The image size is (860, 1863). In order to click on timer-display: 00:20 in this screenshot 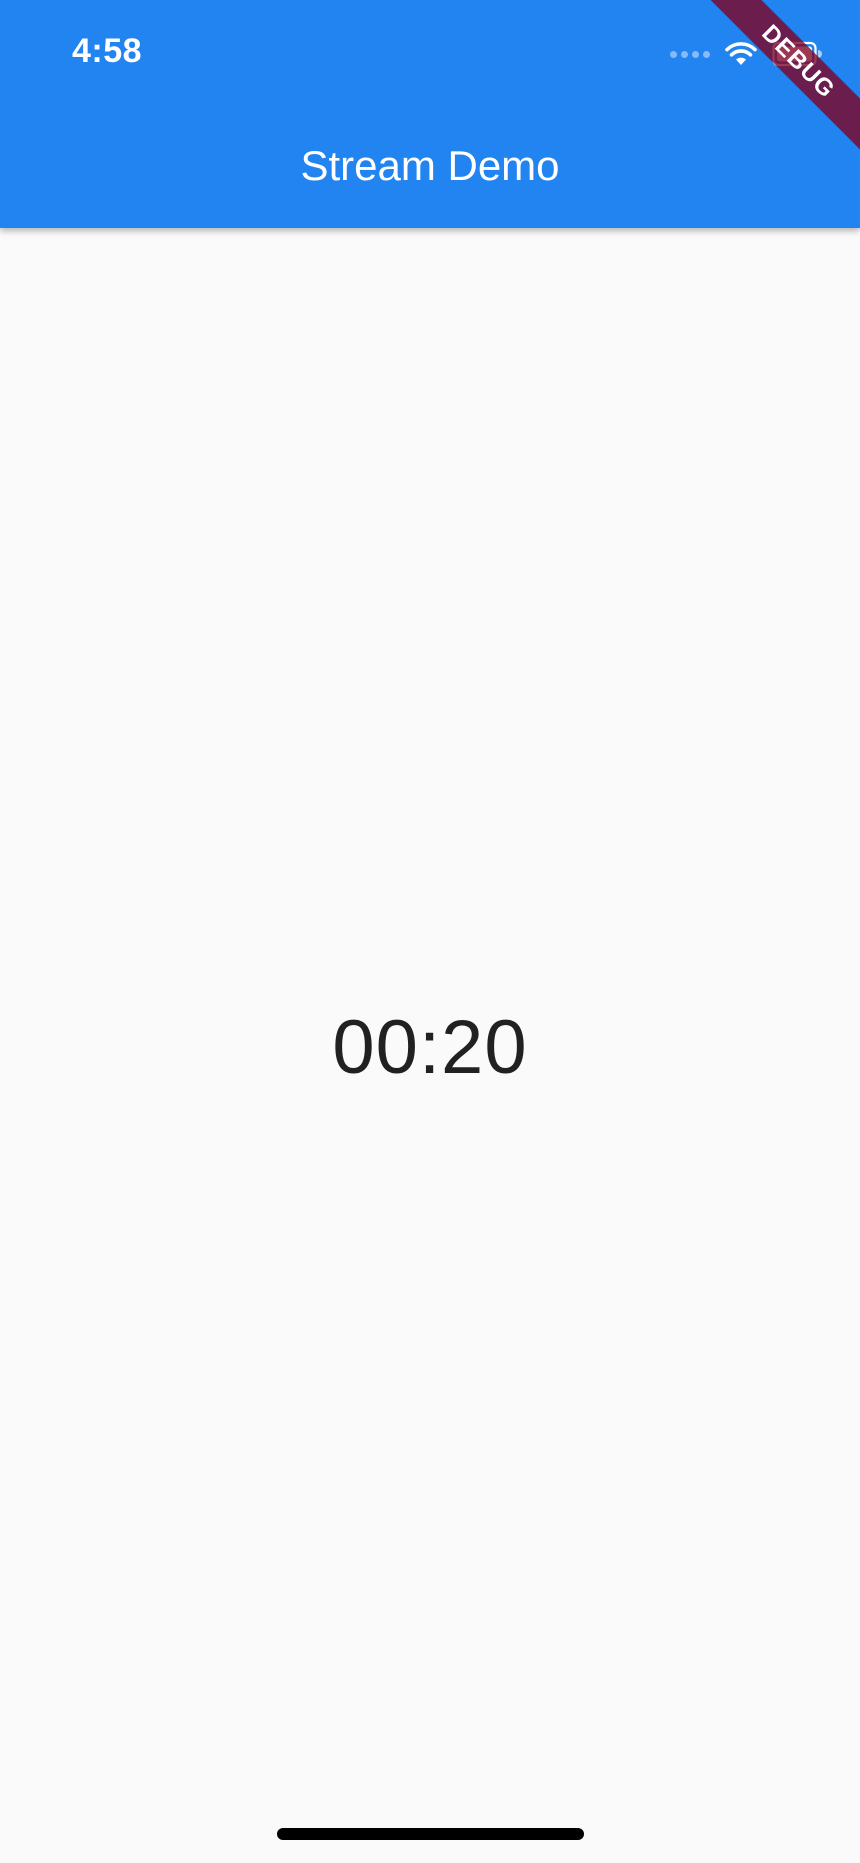, I will do `click(430, 1047)`.